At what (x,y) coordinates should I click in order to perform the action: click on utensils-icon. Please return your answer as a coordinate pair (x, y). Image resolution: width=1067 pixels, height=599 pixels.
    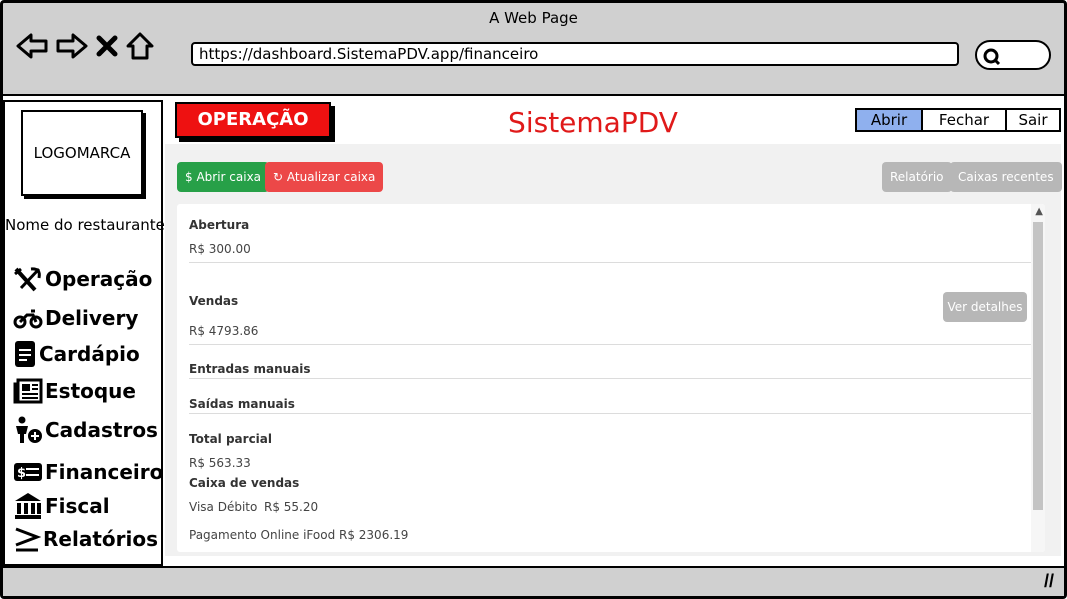
    Looking at the image, I should click on (28, 279).